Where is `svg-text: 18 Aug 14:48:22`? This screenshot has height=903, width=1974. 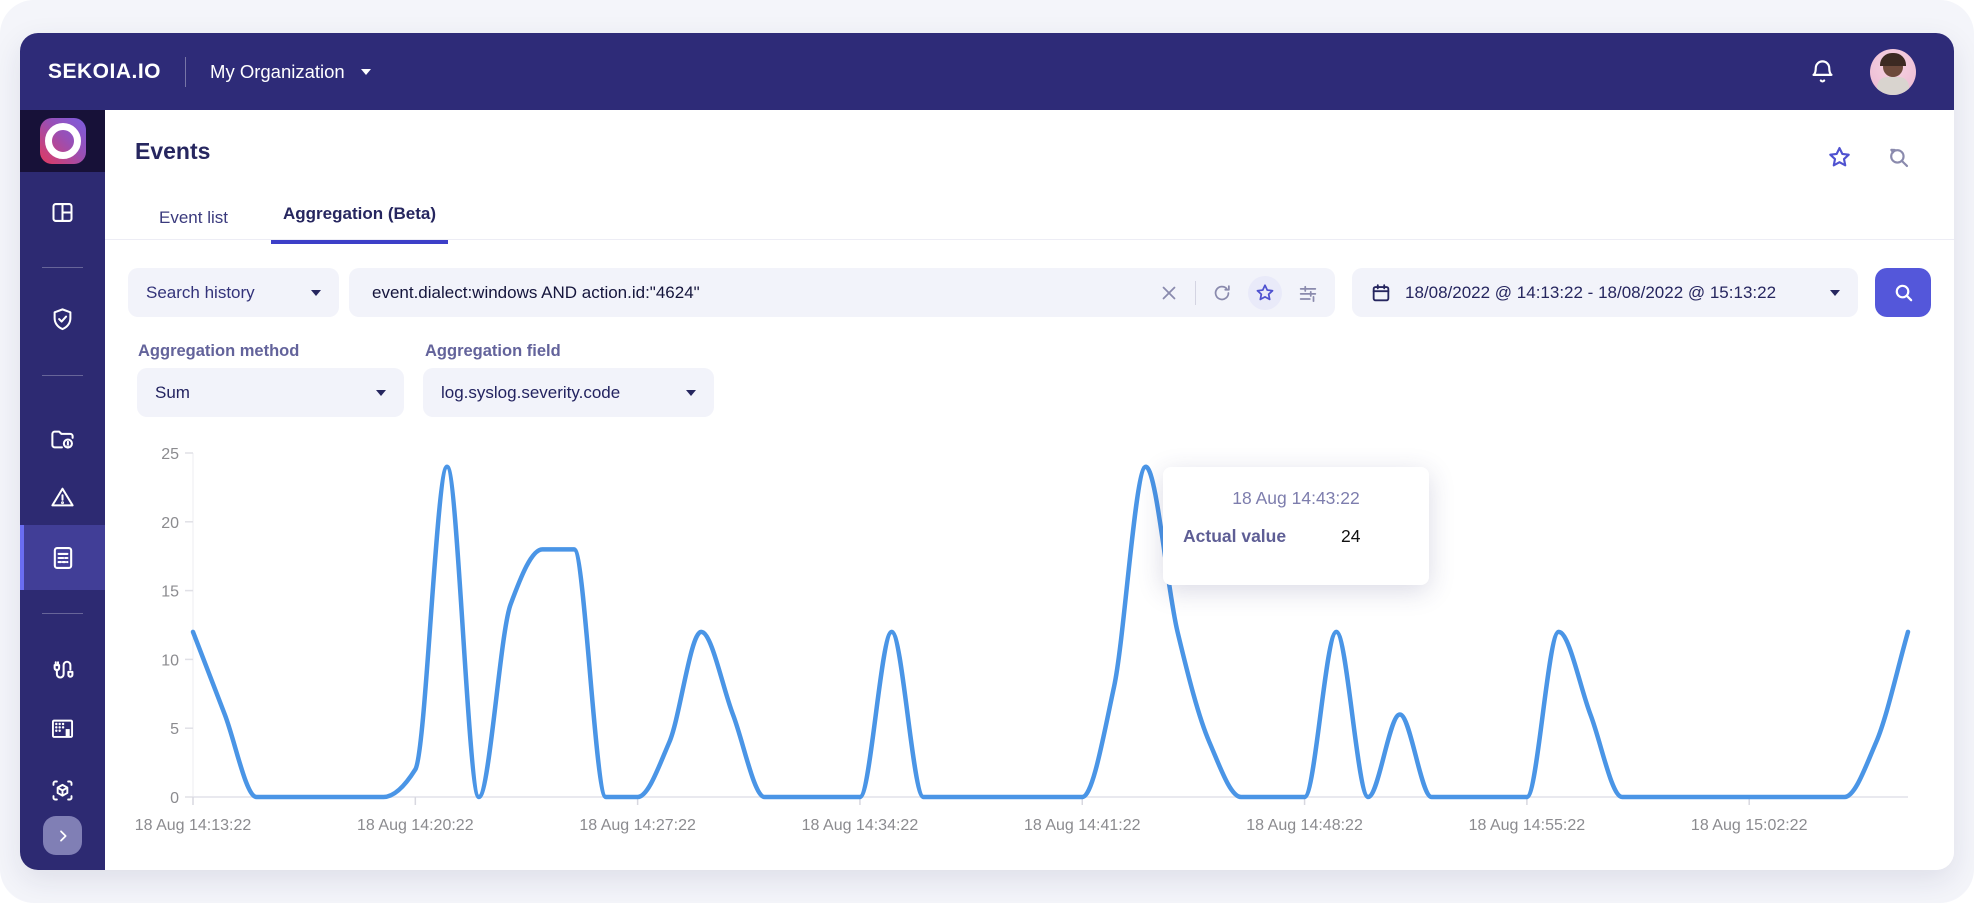 svg-text: 18 Aug 14:48:22 is located at coordinates (1304, 825).